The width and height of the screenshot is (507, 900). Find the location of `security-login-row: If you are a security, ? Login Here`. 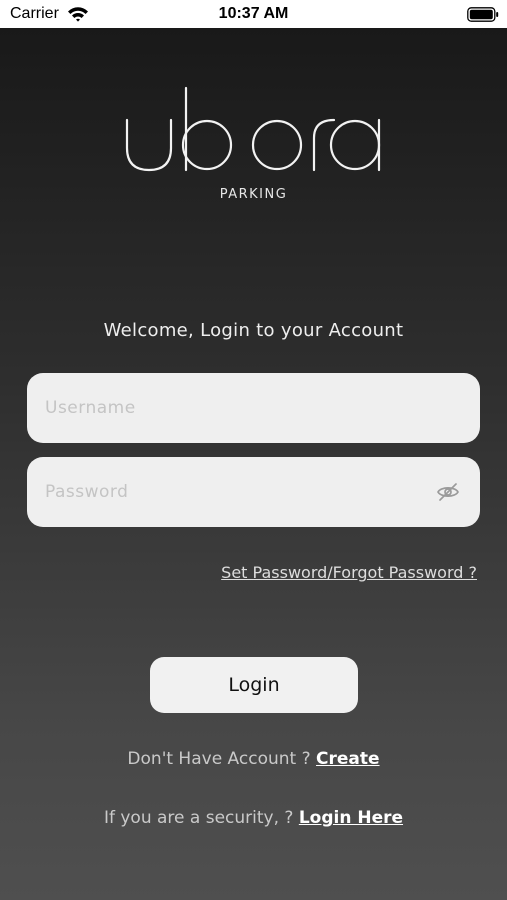

security-login-row: If you are a security, ? Login Here is located at coordinates (253, 818).